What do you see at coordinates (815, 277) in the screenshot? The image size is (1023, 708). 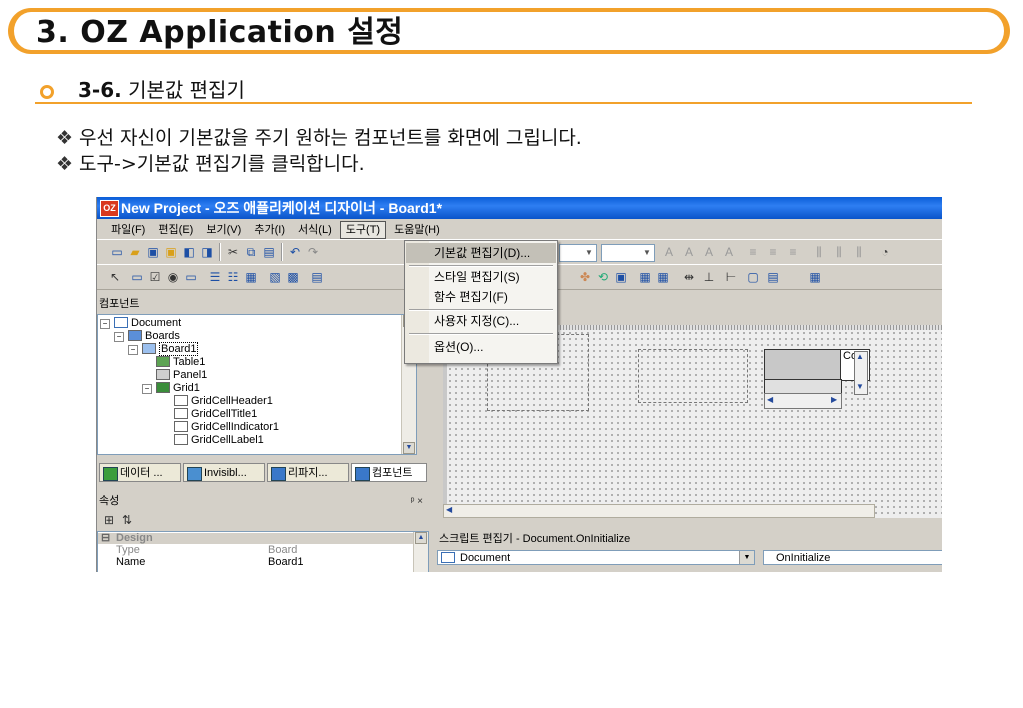 I see `export-icon: ▦` at bounding box center [815, 277].